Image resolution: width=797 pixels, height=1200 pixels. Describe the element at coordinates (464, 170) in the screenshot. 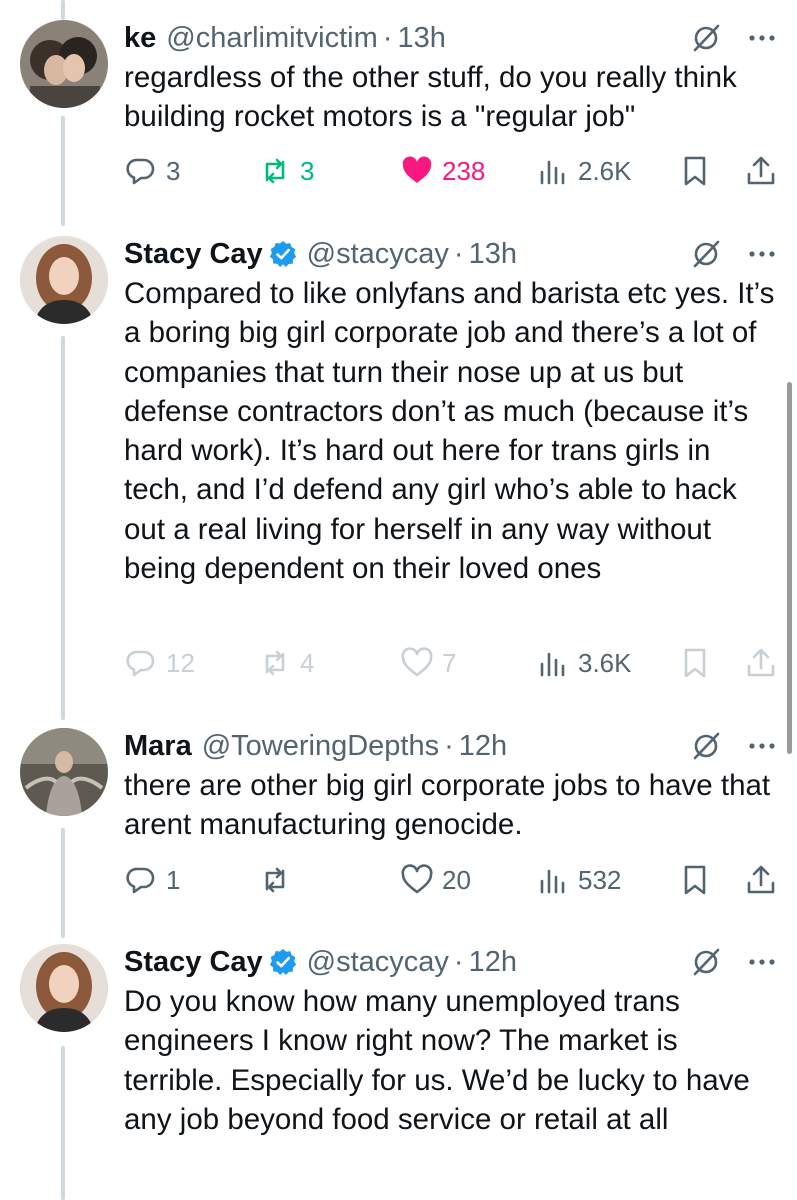

I see `like-count: 238` at that location.